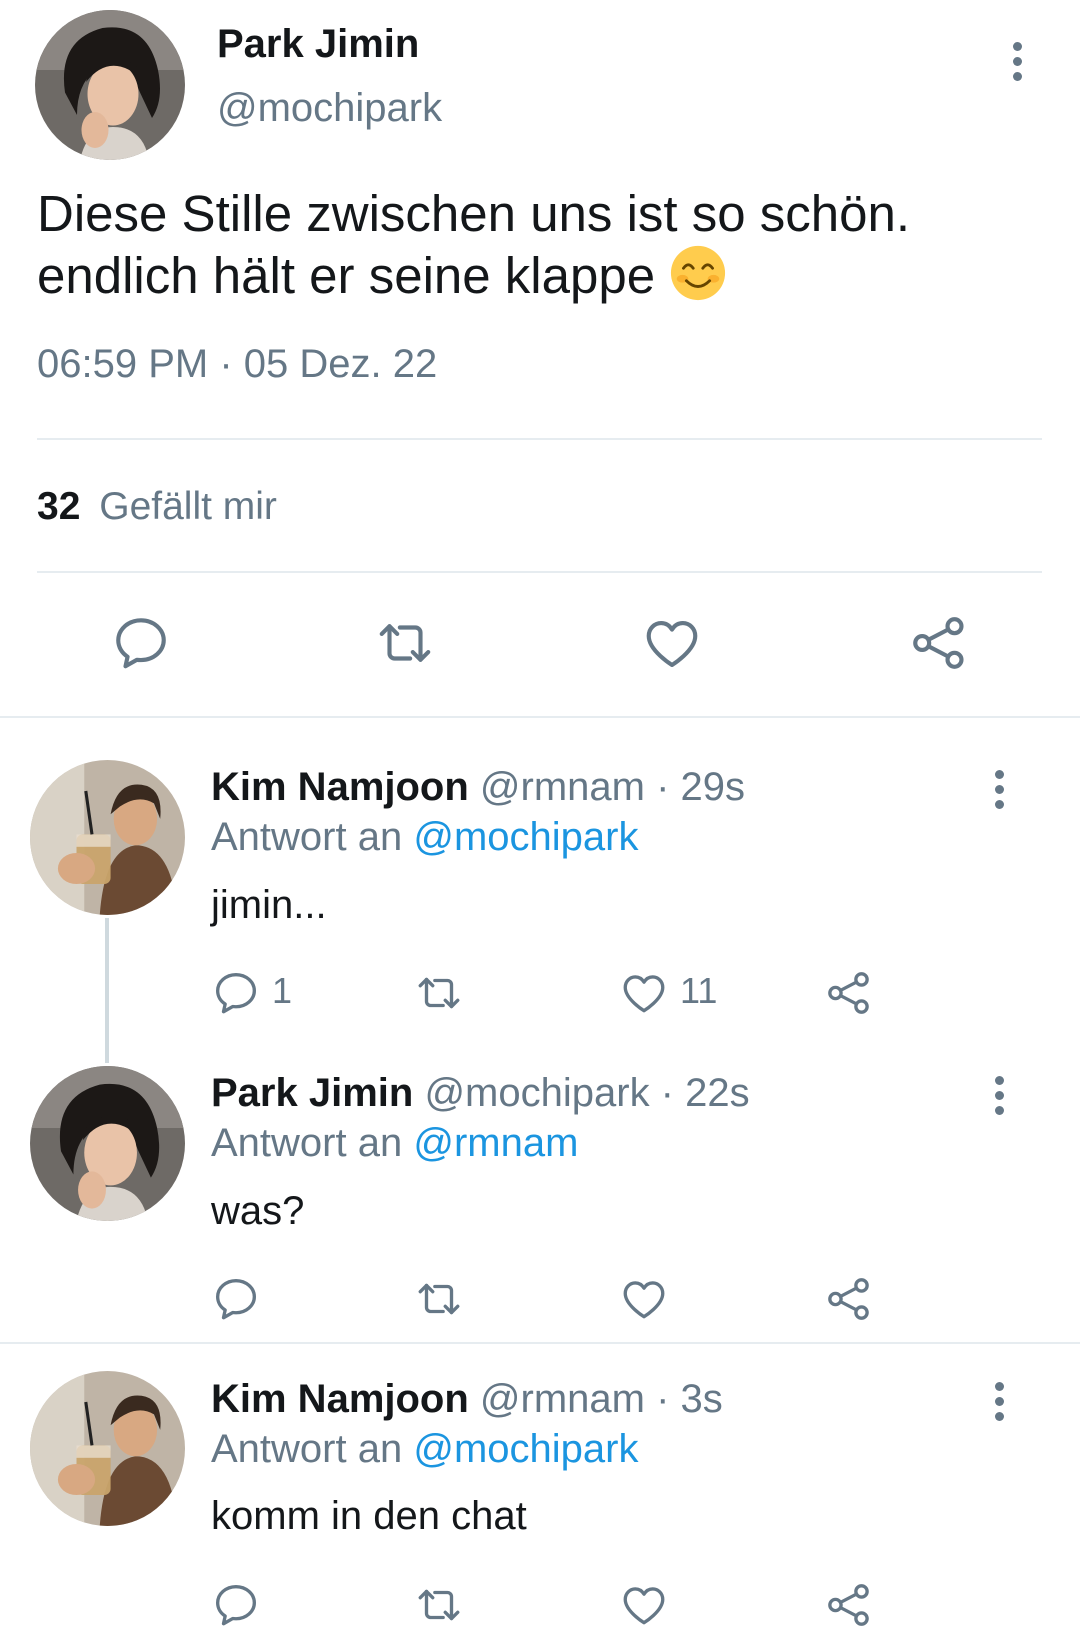 The width and height of the screenshot is (1080, 1650). Describe the element at coordinates (329, 108) in the screenshot. I see `main-tweet-handle: @mochipark` at that location.